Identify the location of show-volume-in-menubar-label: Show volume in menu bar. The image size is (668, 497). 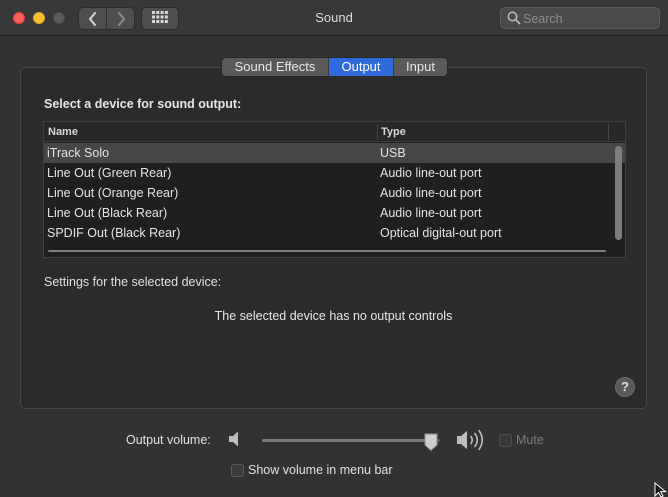
(320, 470).